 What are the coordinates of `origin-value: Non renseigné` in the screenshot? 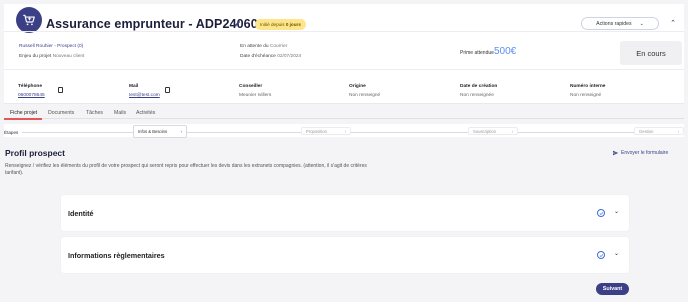 It's located at (365, 95).